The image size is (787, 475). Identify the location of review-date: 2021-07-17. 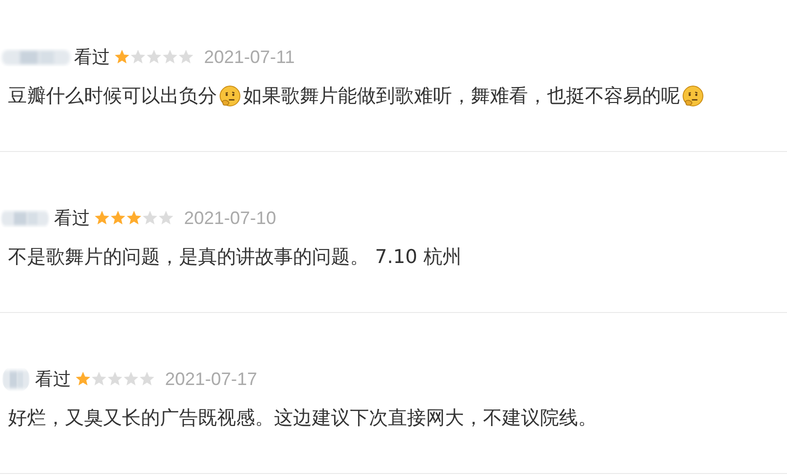
(211, 379).